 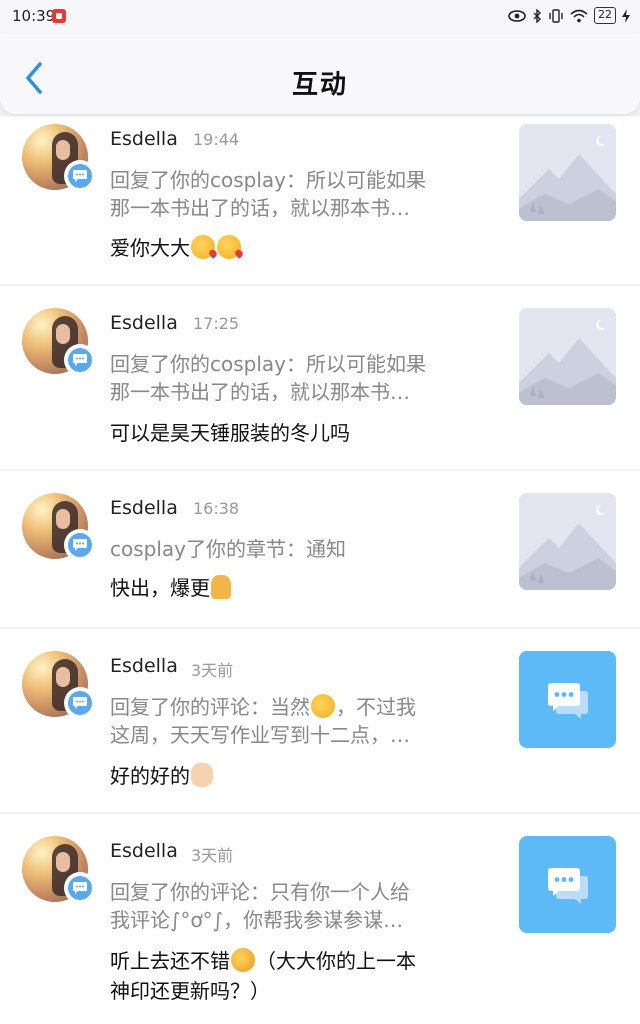 What do you see at coordinates (150, 776) in the screenshot?
I see `reply-content: 好的好的` at bounding box center [150, 776].